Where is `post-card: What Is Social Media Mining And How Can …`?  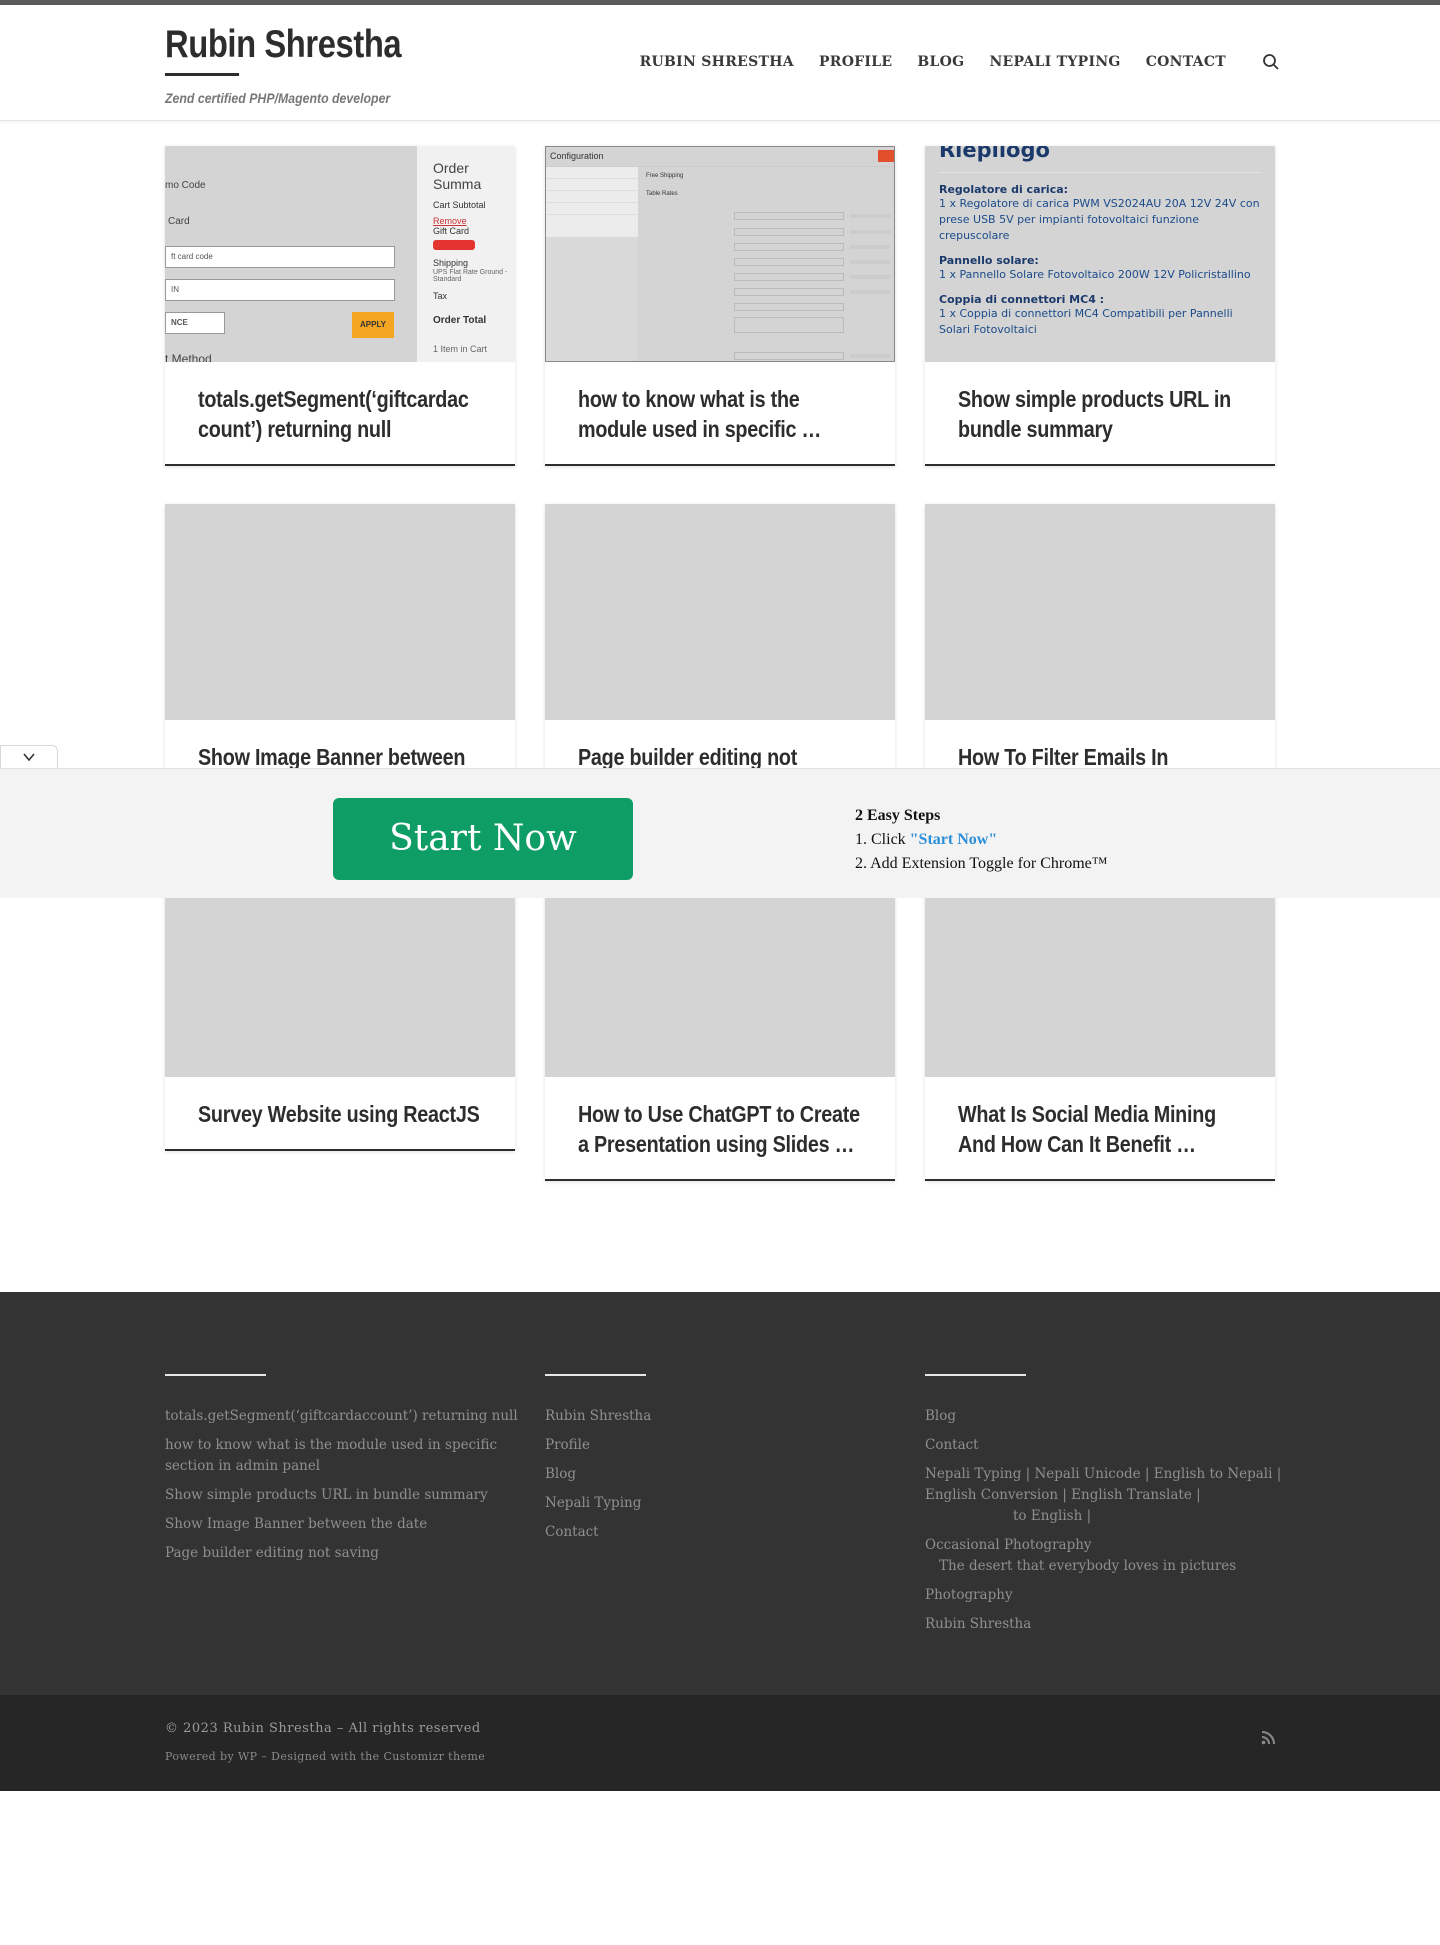 post-card: What Is Social Media Mining And How Can … is located at coordinates (1100, 1021).